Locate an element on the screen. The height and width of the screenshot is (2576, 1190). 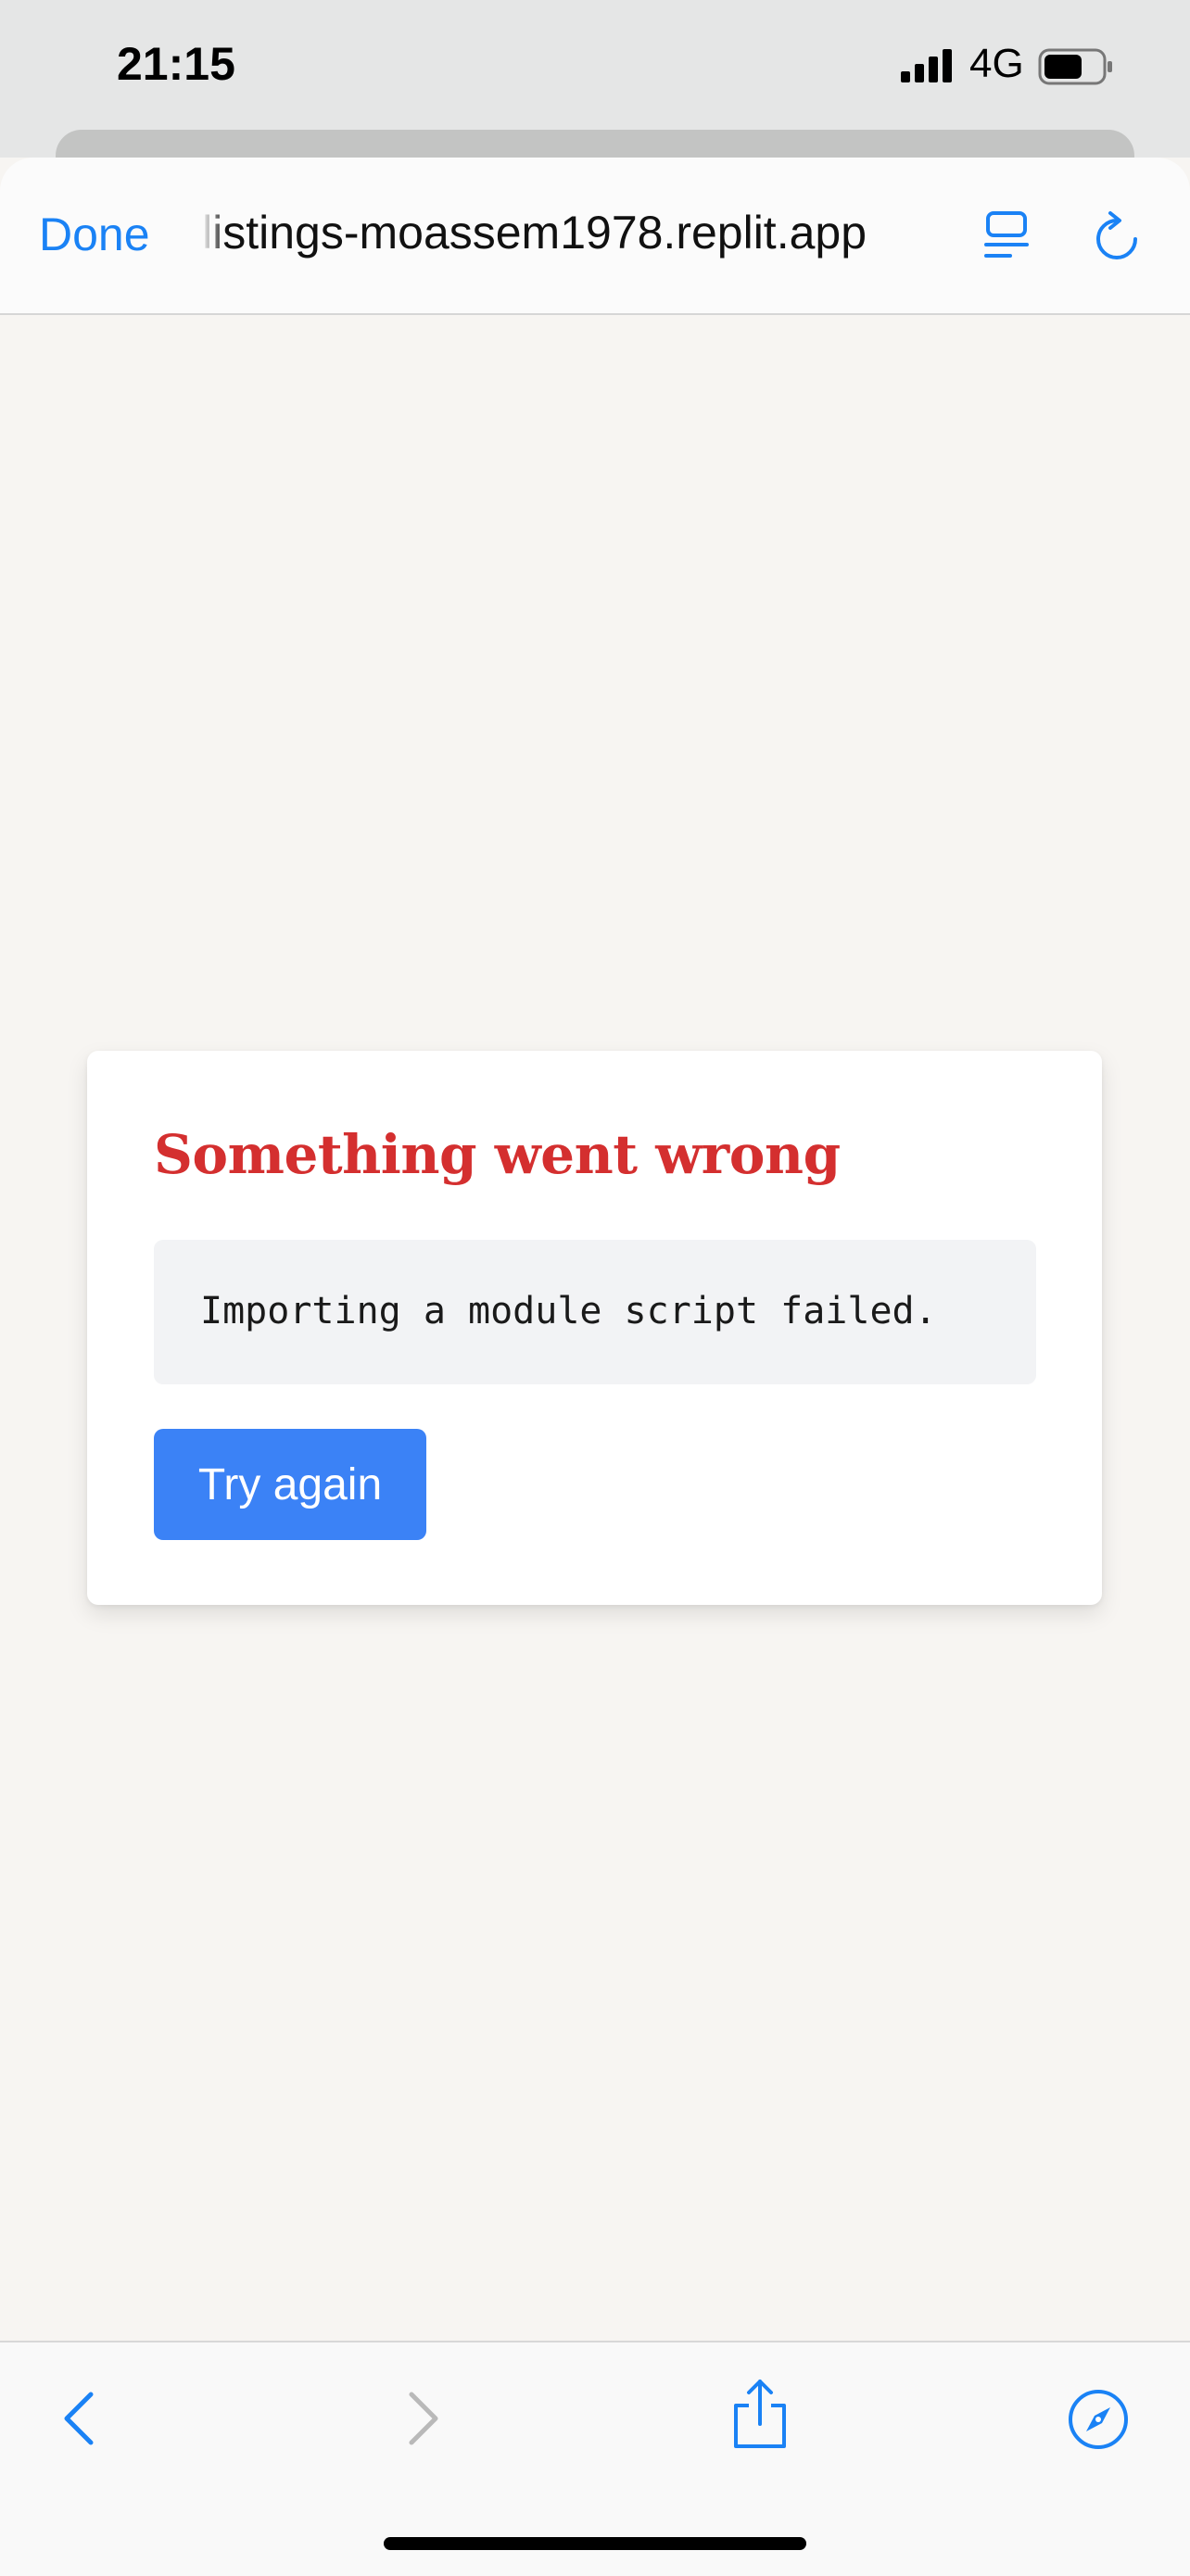
error-message-box: Importing a module script failed. is located at coordinates (595, 1312).